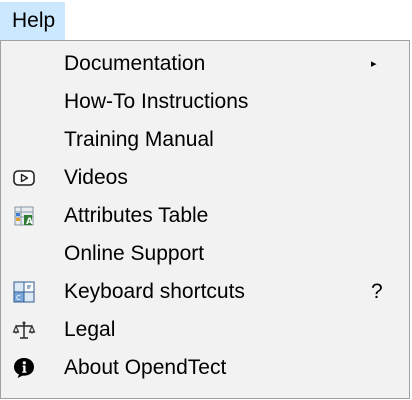 This screenshot has height=400, width=412. I want to click on menu-item-about-opendtect: About OpendTect, so click(205, 368).